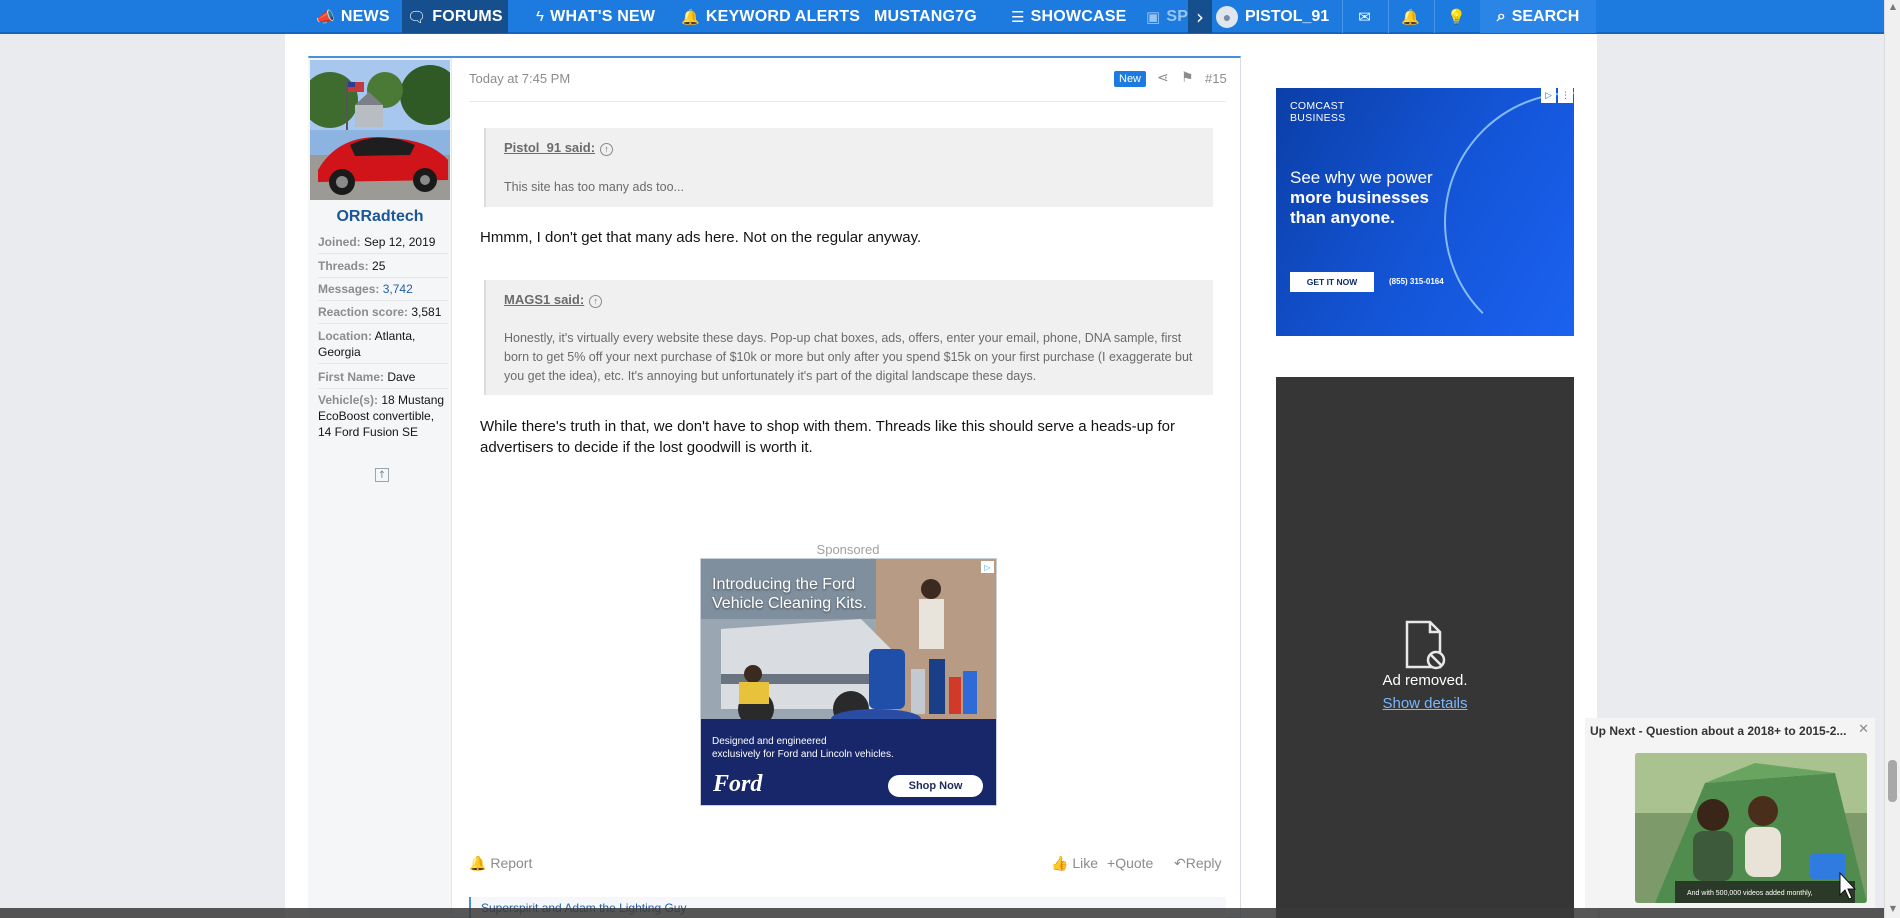  I want to click on quote-author-link: Pistol_91 said: ↑, so click(559, 148).